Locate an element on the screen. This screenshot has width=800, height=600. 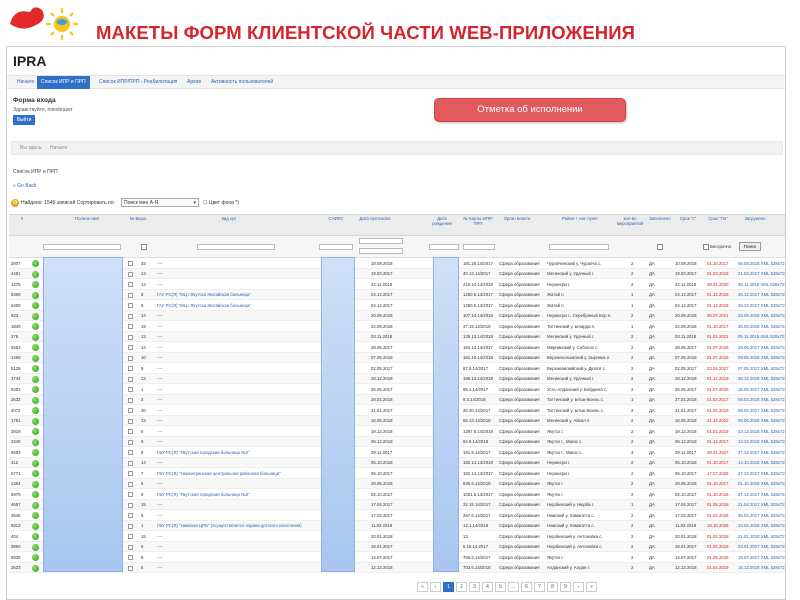
filter-org-input is located at coordinates (236, 247).